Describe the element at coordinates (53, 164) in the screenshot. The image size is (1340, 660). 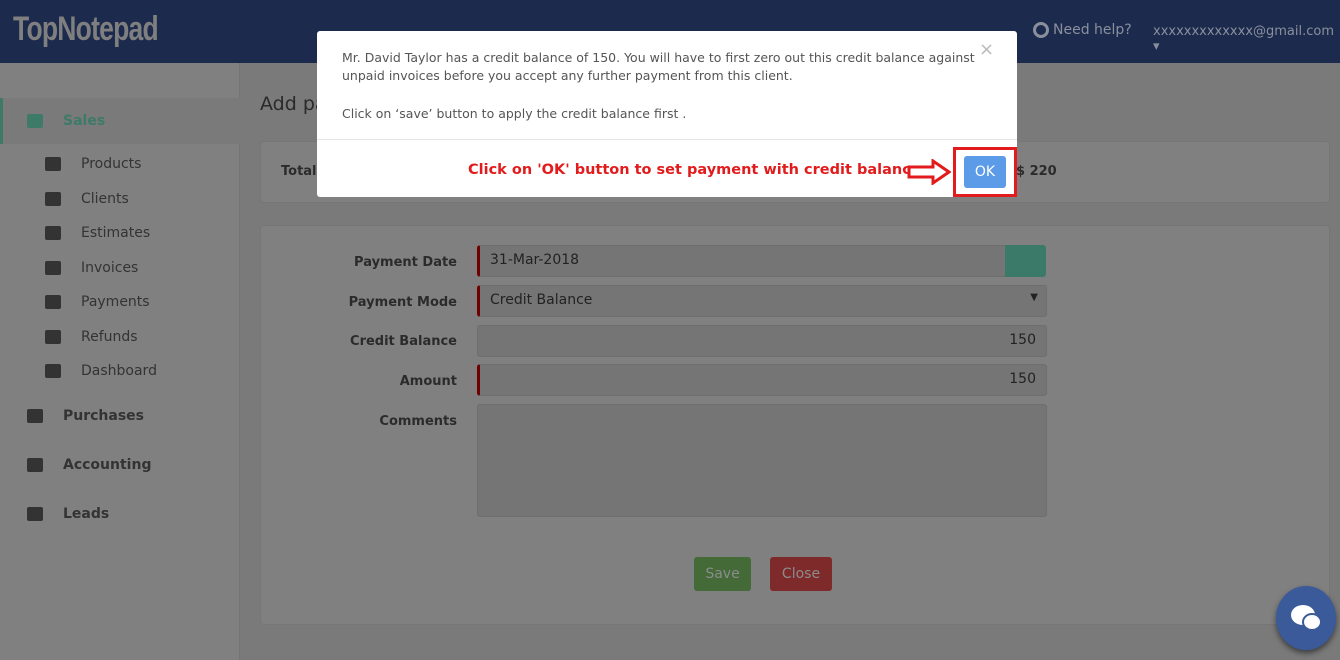
I see `cubes-icon` at that location.